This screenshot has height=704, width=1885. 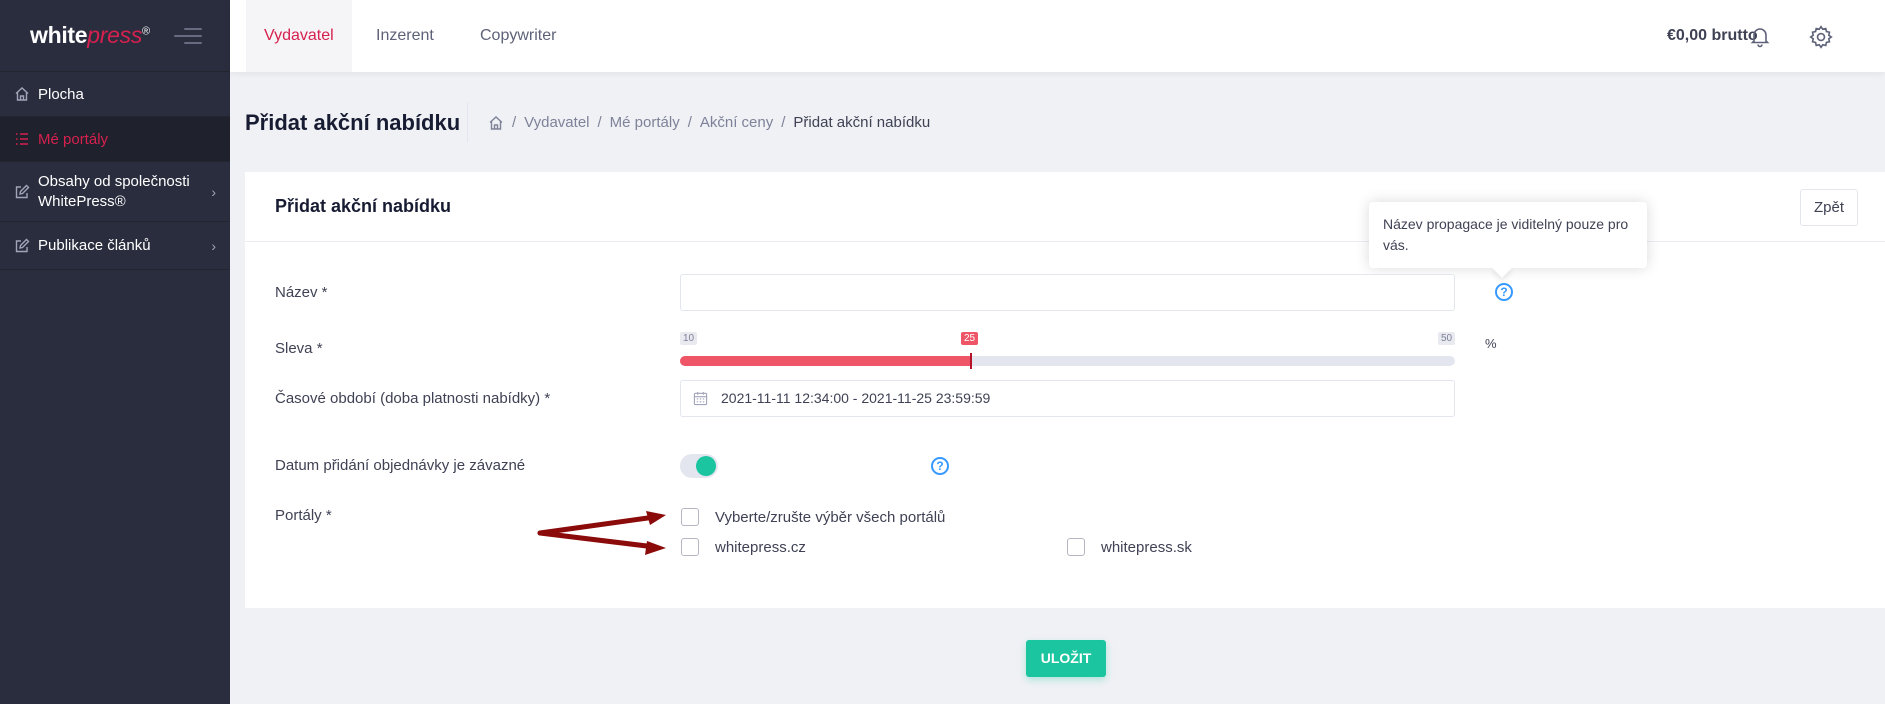 I want to click on logo: whitepress®, so click(x=90, y=35).